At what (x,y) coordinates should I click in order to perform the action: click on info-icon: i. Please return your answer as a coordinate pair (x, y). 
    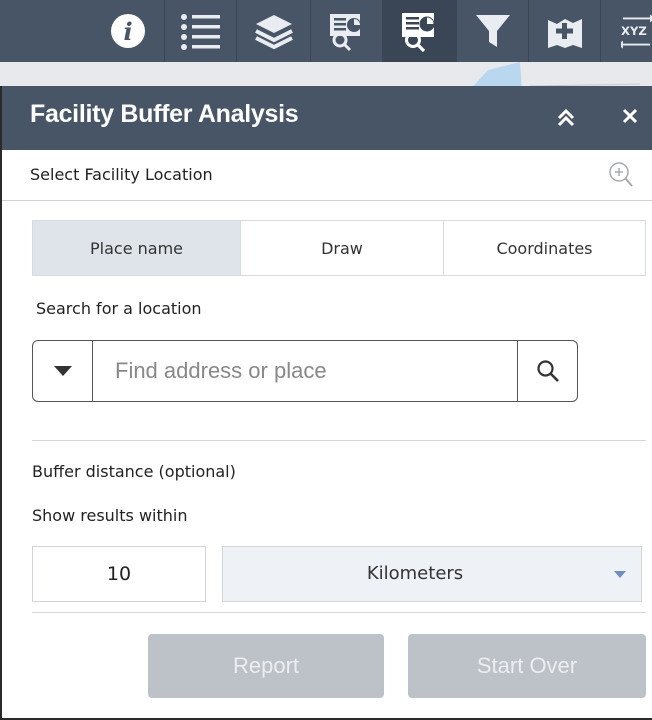
    Looking at the image, I should click on (128, 31).